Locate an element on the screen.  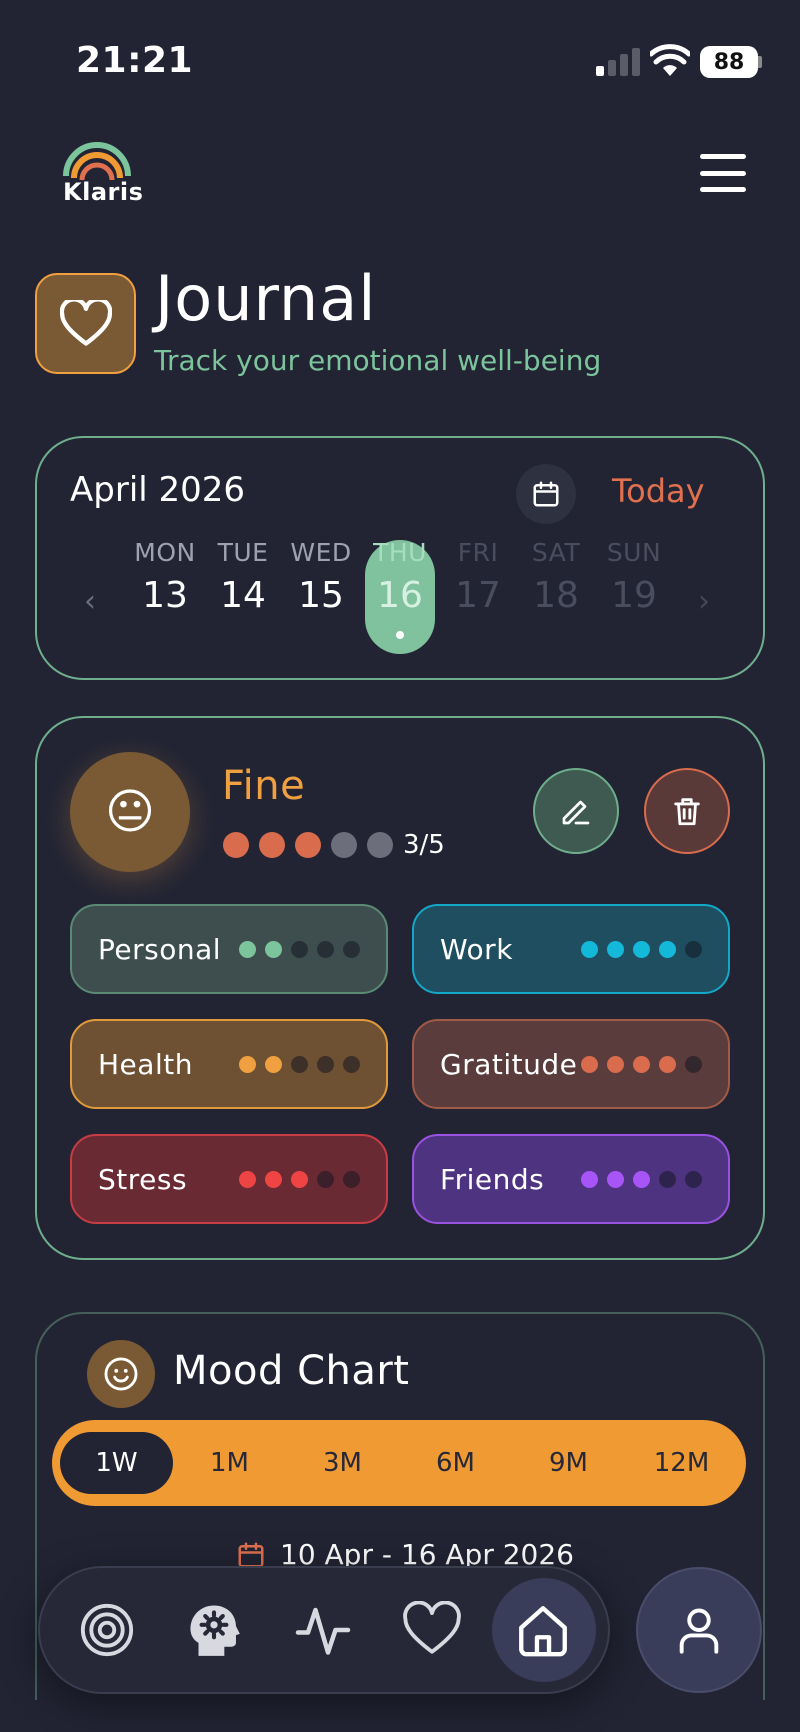
smiley-icon is located at coordinates (121, 1374).